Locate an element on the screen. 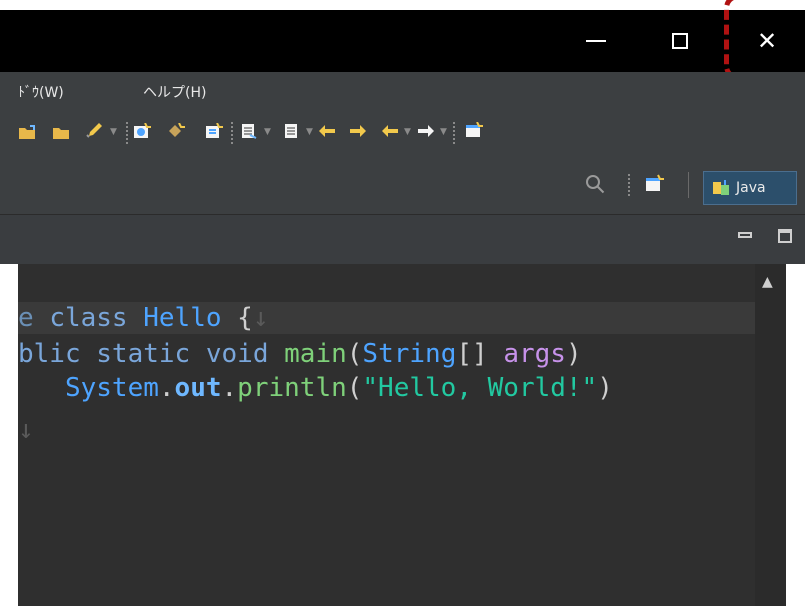 This screenshot has height=606, width=805. code-token: println is located at coordinates (292, 388).